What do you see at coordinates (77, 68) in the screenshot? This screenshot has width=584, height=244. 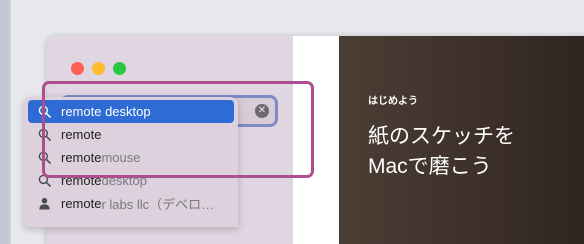 I see `close-window-button` at bounding box center [77, 68].